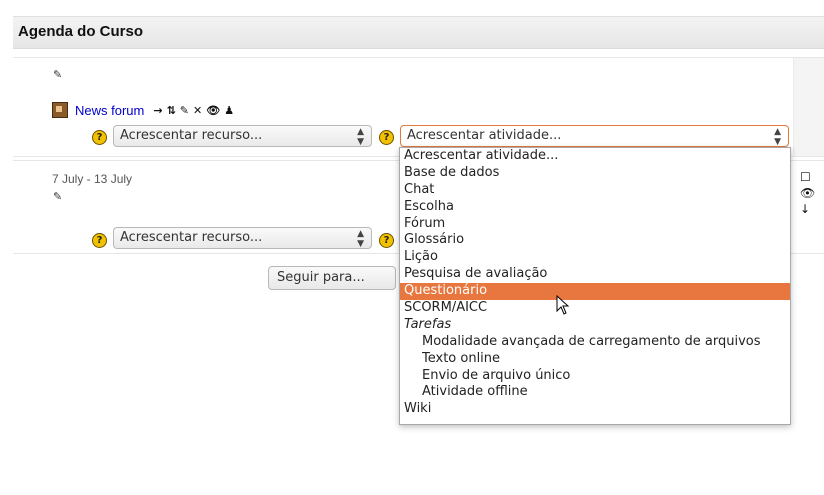  What do you see at coordinates (808, 107) in the screenshot?
I see `section-right-column` at bounding box center [808, 107].